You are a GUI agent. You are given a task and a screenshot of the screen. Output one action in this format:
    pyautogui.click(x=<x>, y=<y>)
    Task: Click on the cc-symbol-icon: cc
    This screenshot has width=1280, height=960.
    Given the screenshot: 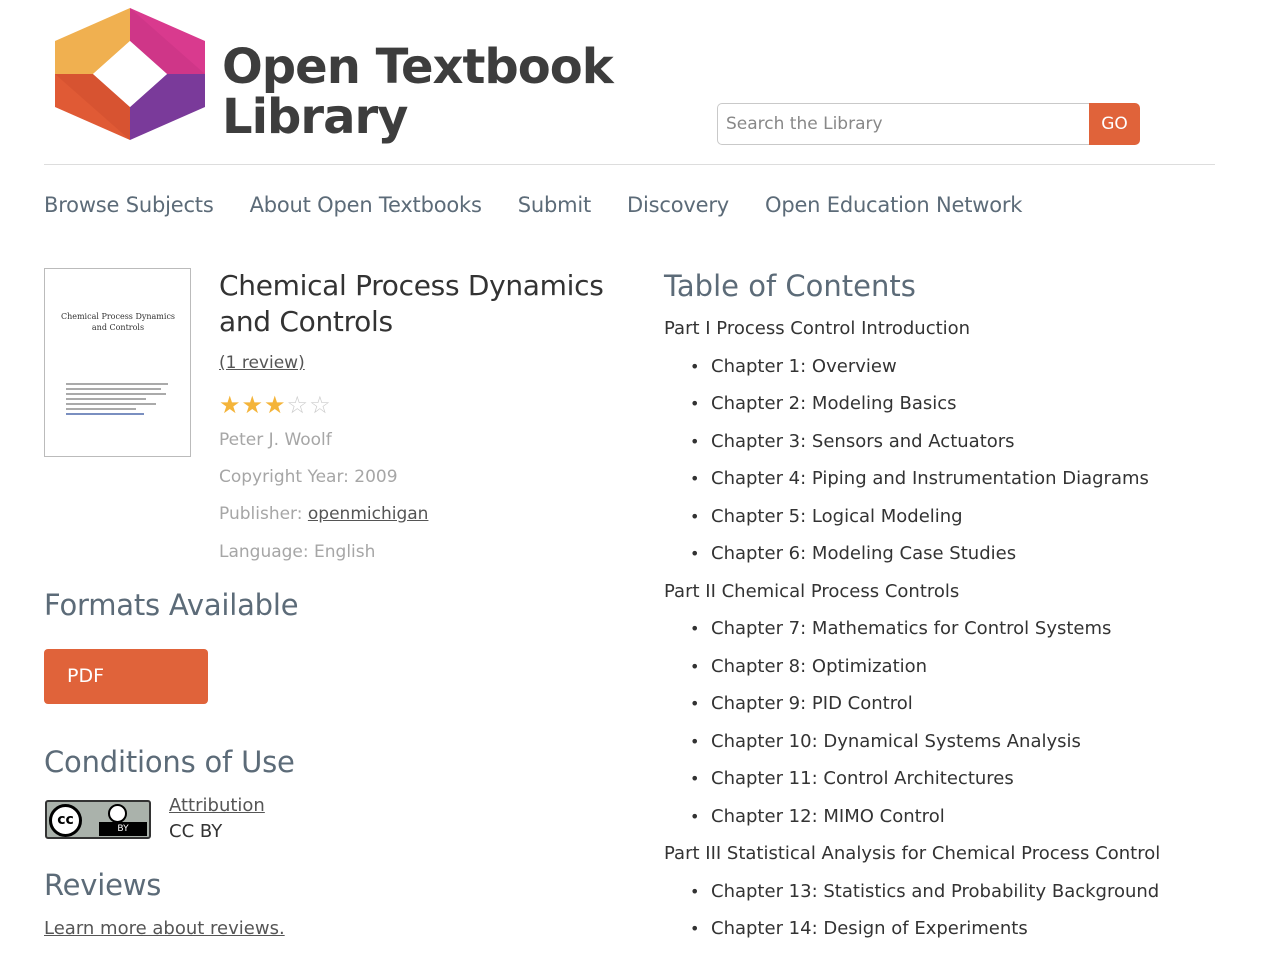 What is the action you would take?
    pyautogui.click(x=65, y=820)
    